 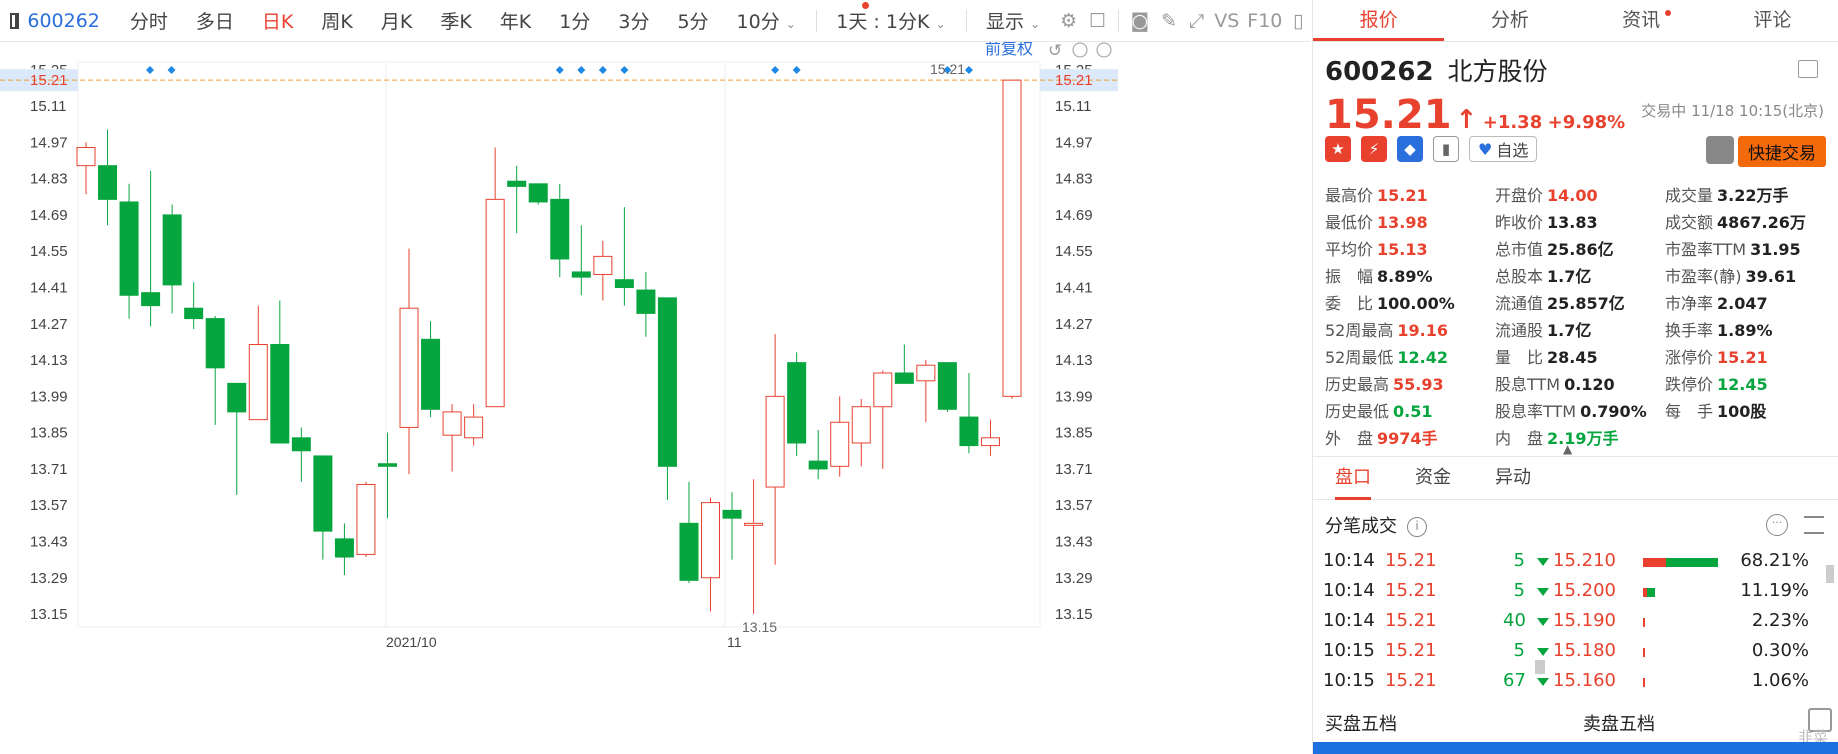 I want to click on tab-jik: 季K, so click(x=455, y=20).